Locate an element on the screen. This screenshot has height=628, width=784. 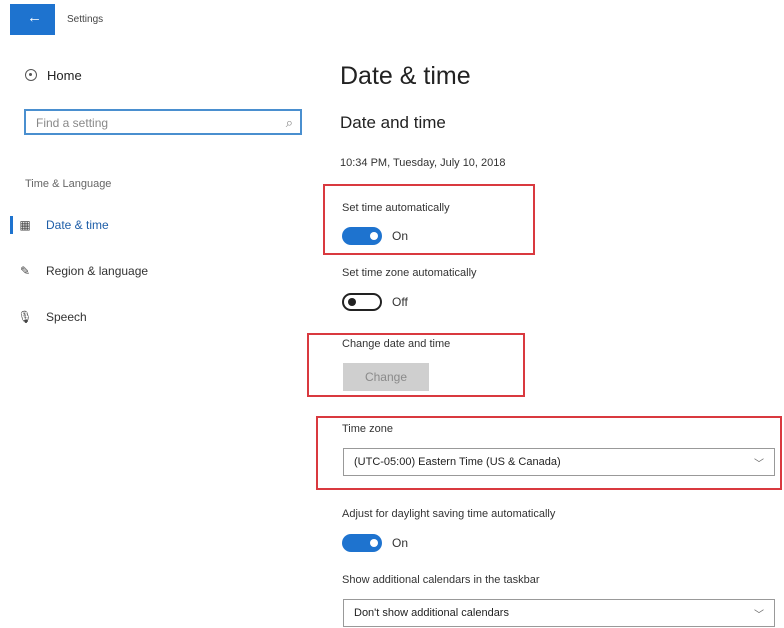
time-zone-value: (UTC-05:00) Eastern Time (US & Canada) is located at coordinates (457, 462).